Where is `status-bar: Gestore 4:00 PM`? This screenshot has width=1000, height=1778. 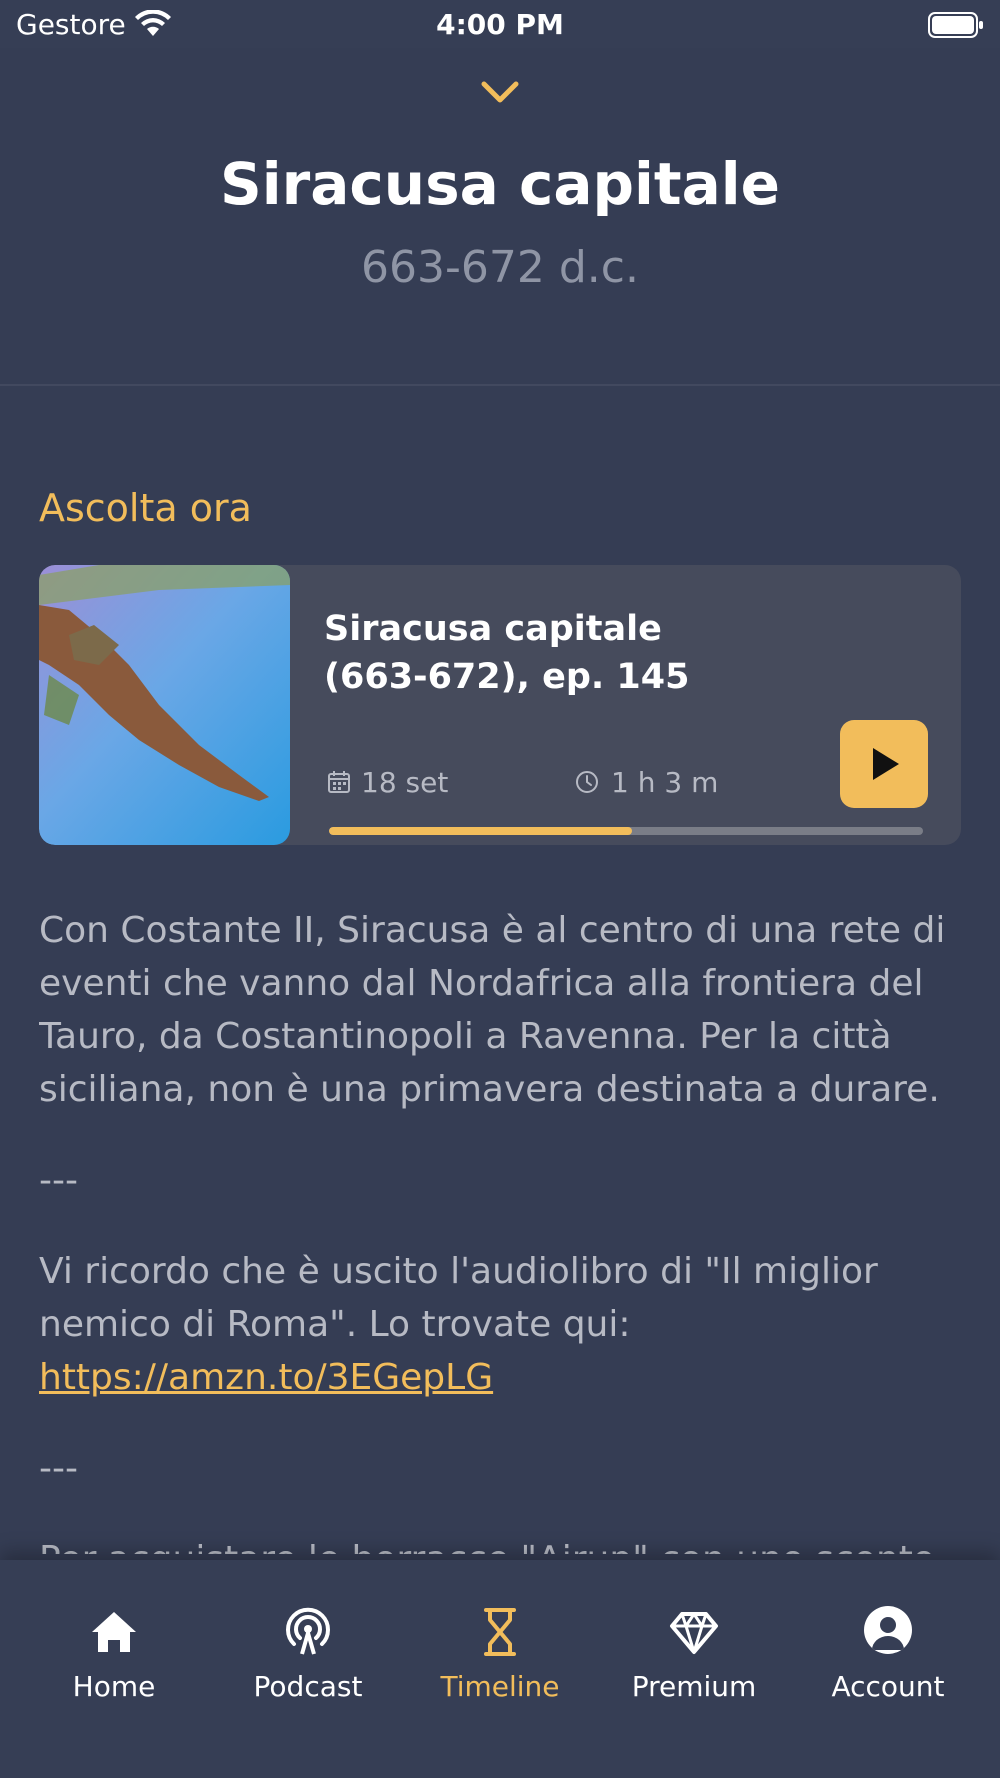
status-bar: Gestore 4:00 PM is located at coordinates (500, 24).